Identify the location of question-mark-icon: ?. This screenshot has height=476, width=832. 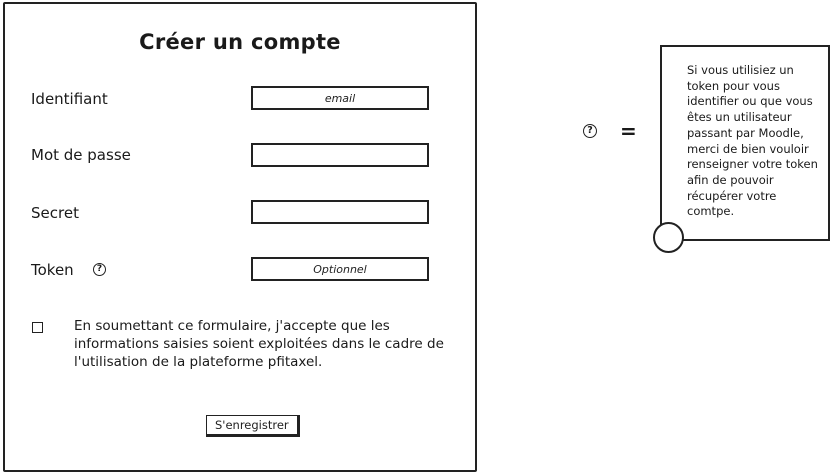
(590, 131).